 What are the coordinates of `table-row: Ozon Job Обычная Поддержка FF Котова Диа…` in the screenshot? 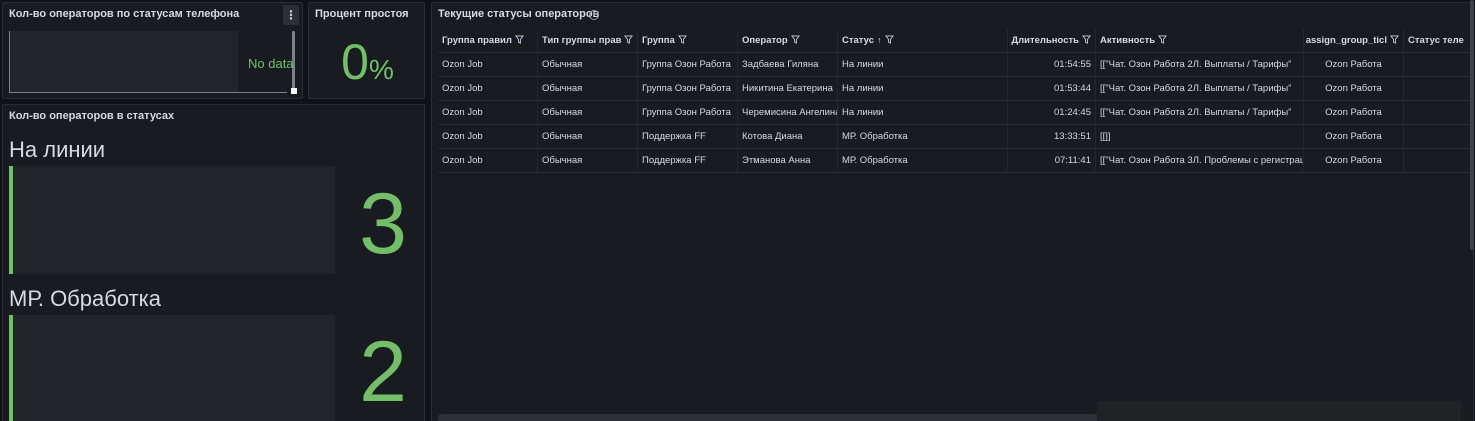 It's located at (955, 137).